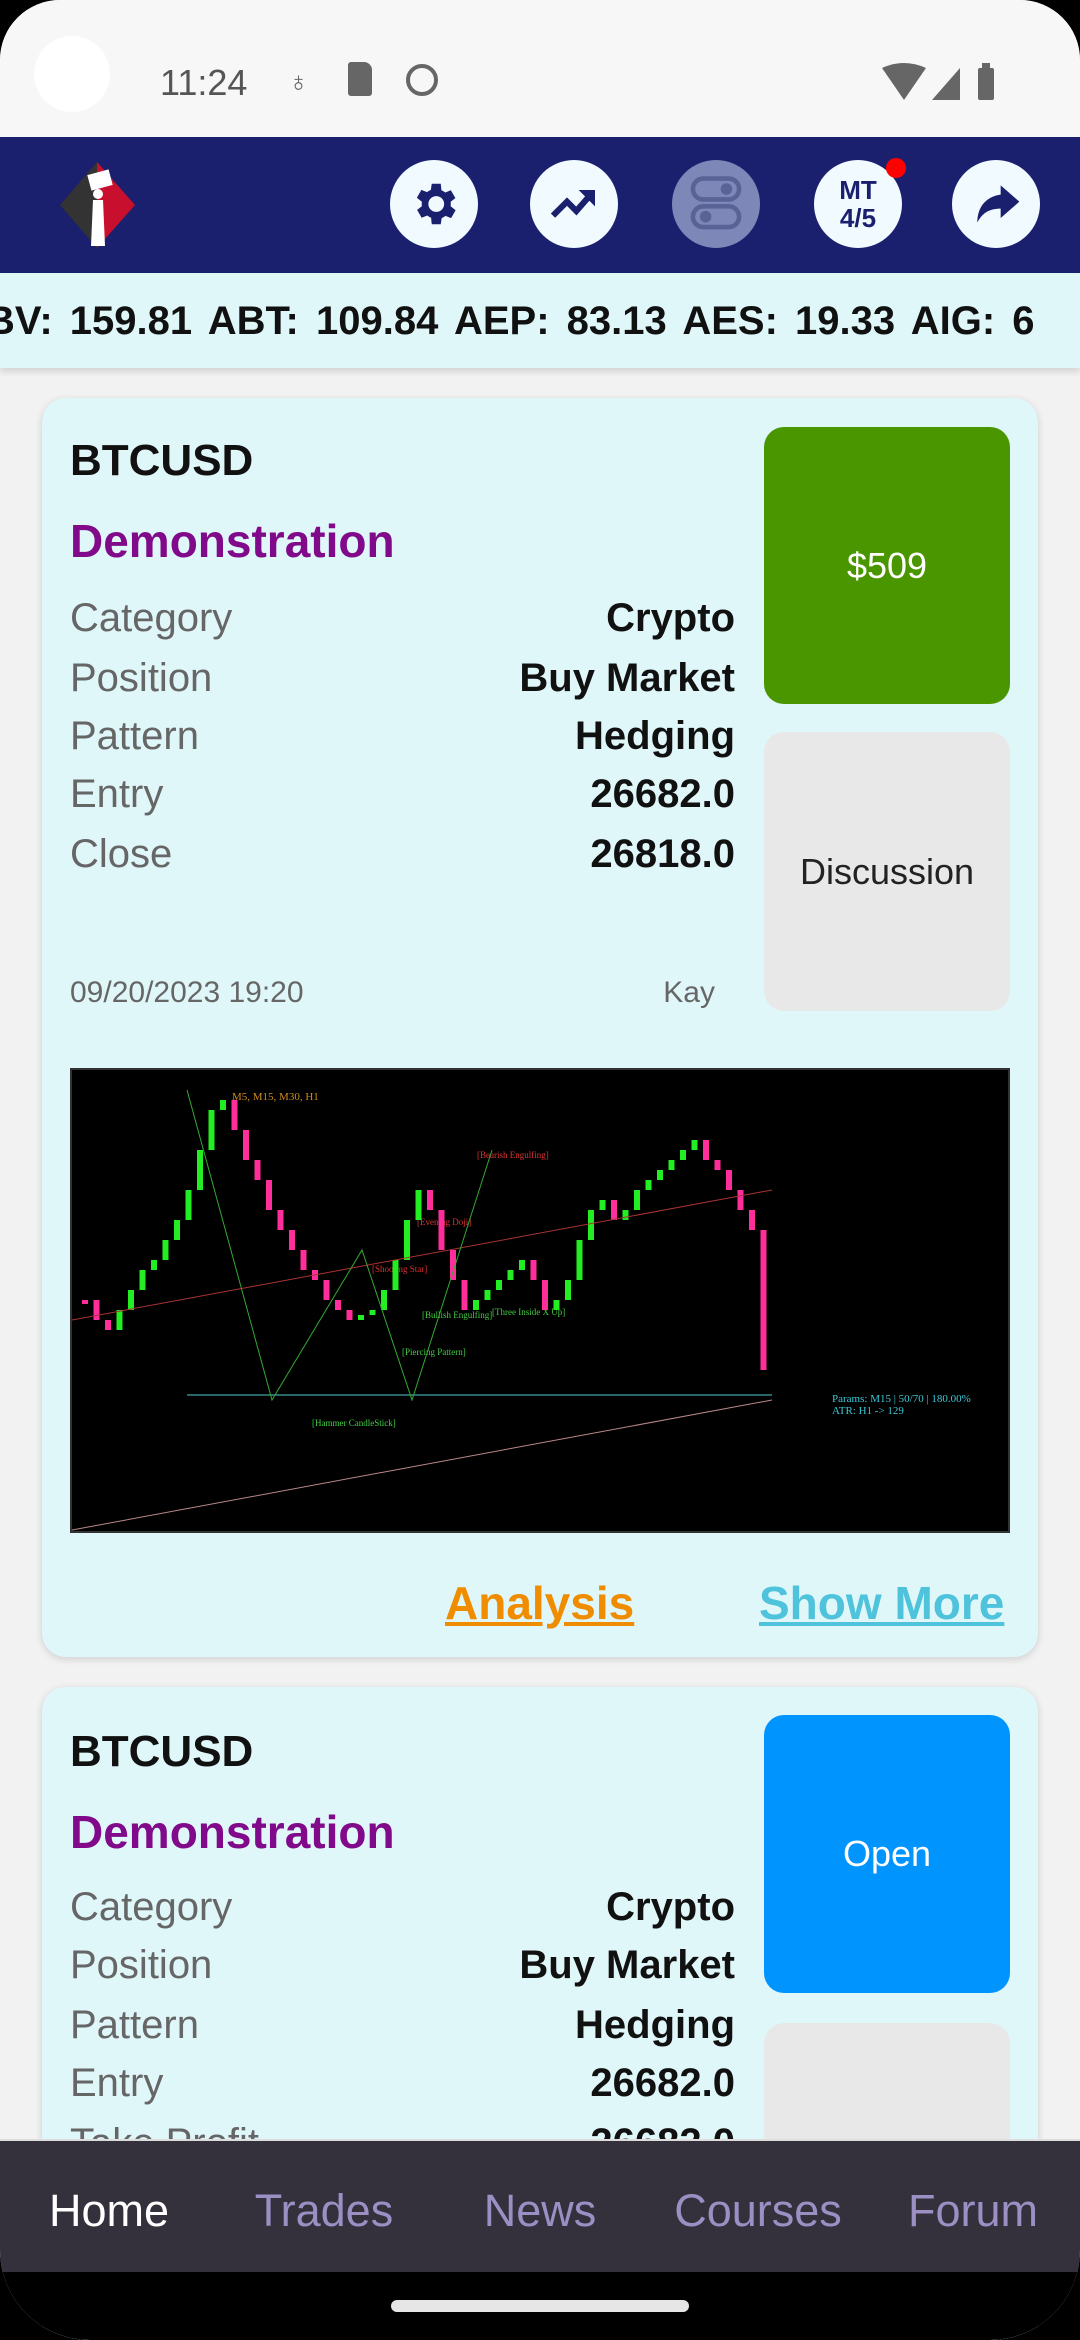  I want to click on chart-timeframes: M5, M15, M30, H1, so click(275, 1097).